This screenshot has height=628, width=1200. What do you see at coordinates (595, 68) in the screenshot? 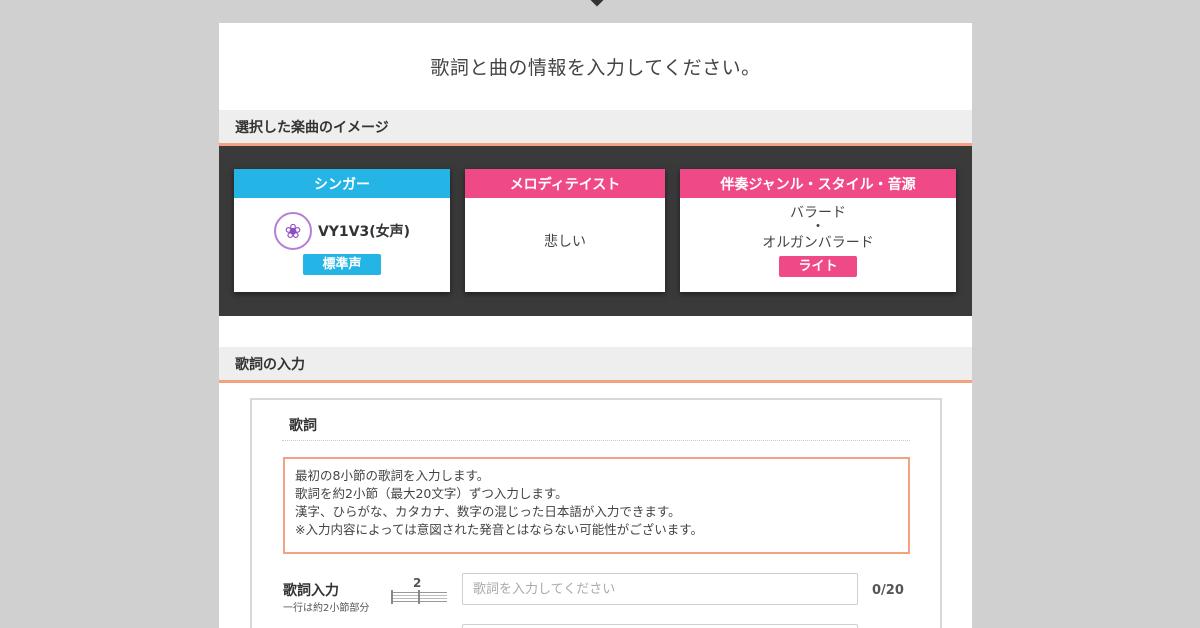
I see `page-headline: 歌詞と曲の情報を入力してください。` at bounding box center [595, 68].